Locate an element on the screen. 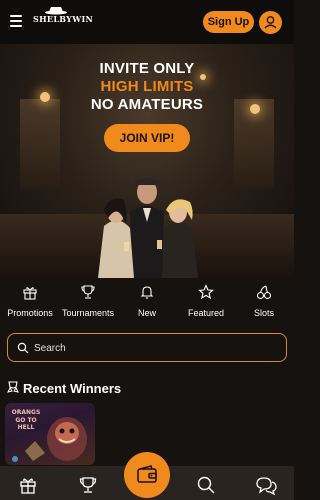  wallet-icon is located at coordinates (147, 474).